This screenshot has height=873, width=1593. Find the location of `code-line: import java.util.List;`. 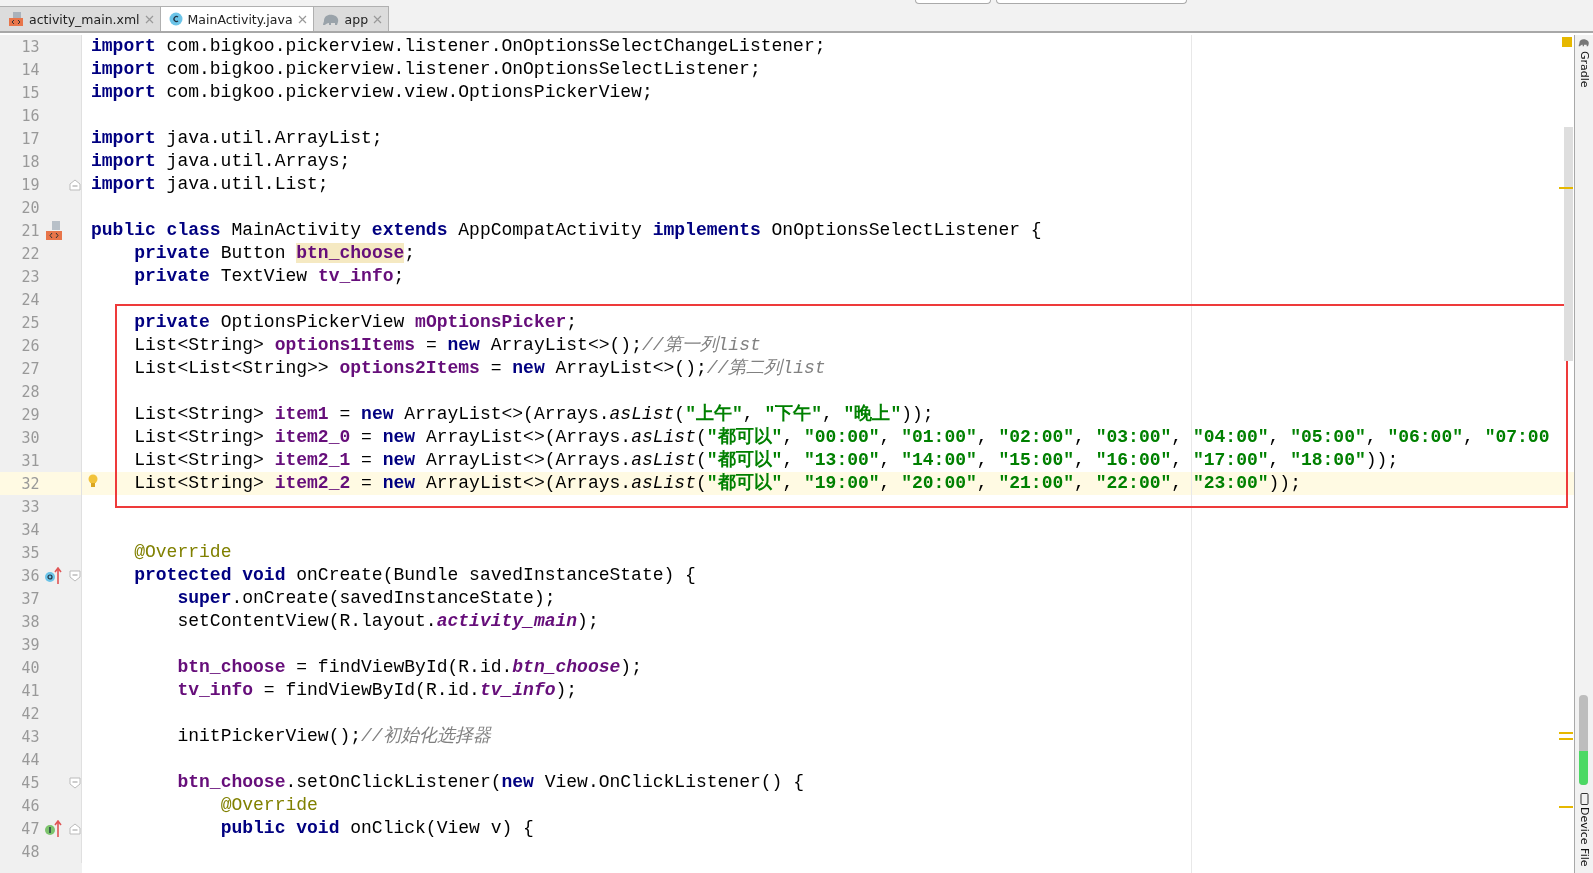

code-line: import java.util.List; is located at coordinates (210, 184).